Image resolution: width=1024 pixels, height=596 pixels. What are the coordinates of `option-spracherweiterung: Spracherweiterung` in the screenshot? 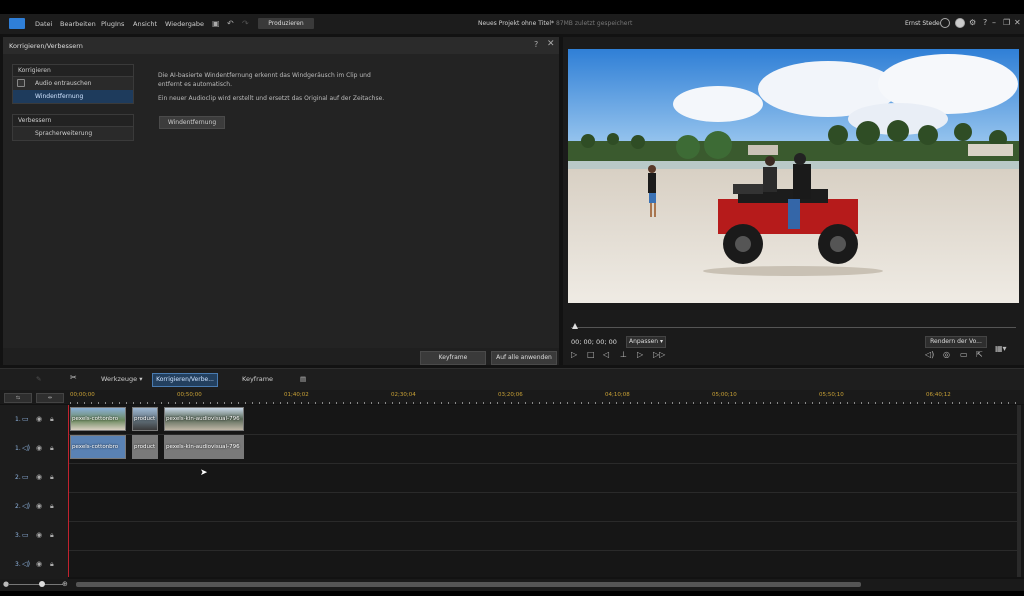 It's located at (73, 133).